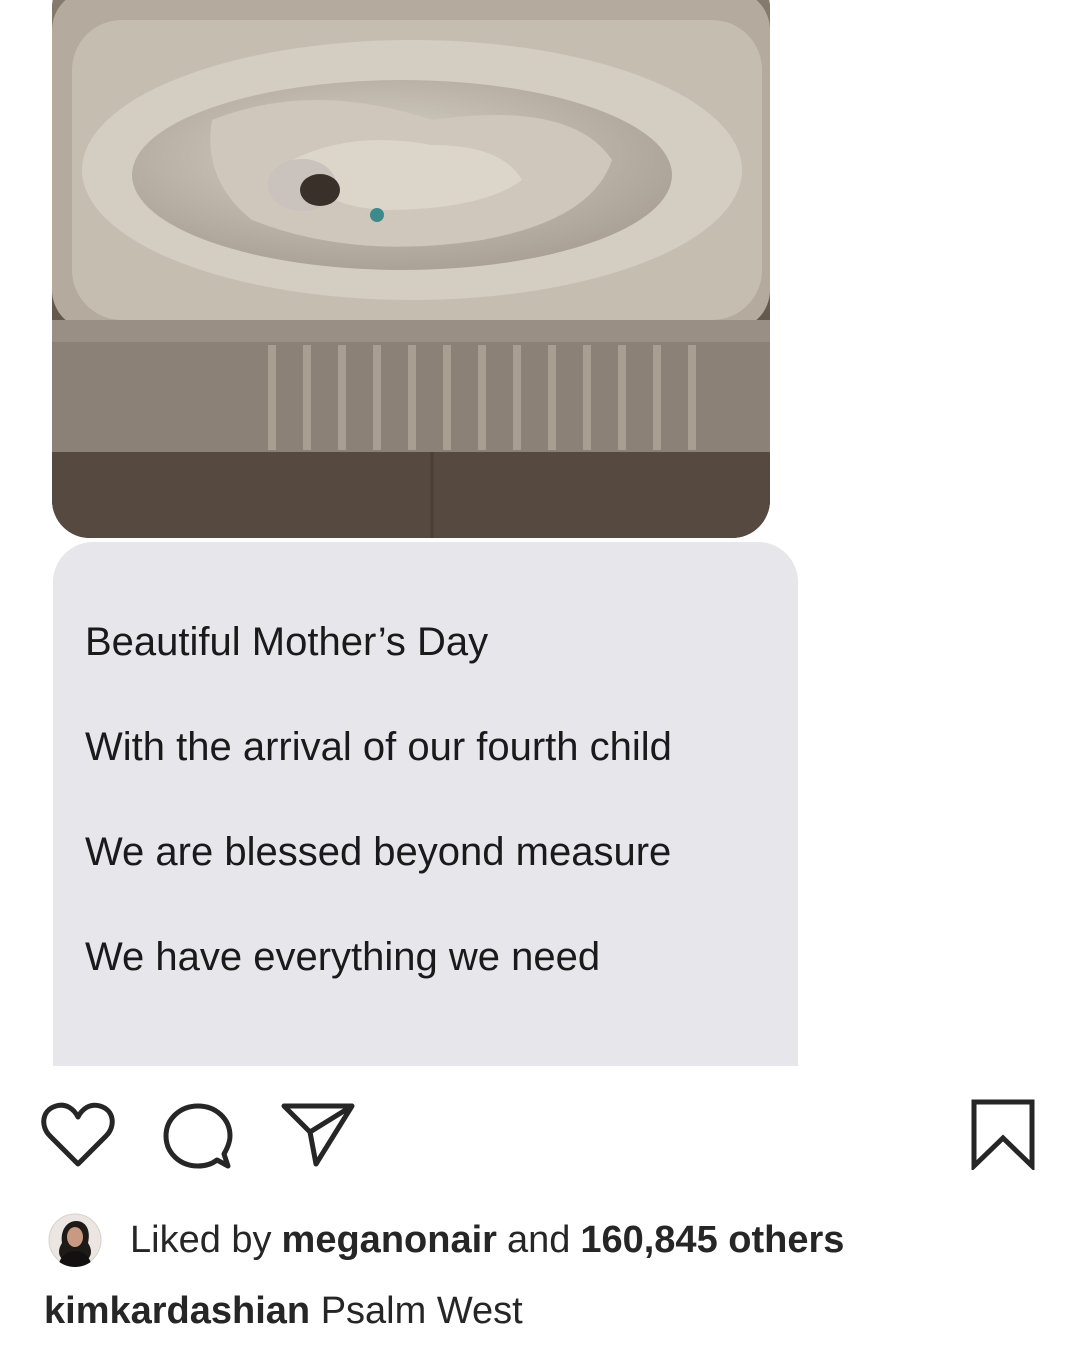 This screenshot has width=1080, height=1350. Describe the element at coordinates (78, 1137) in the screenshot. I see `heart-icon` at that location.